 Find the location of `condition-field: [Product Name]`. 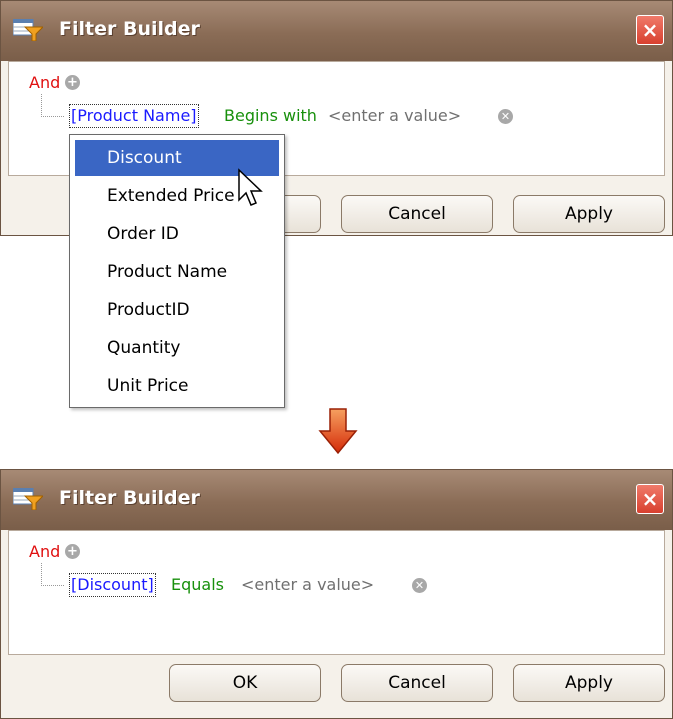

condition-field: [Product Name] is located at coordinates (134, 116).